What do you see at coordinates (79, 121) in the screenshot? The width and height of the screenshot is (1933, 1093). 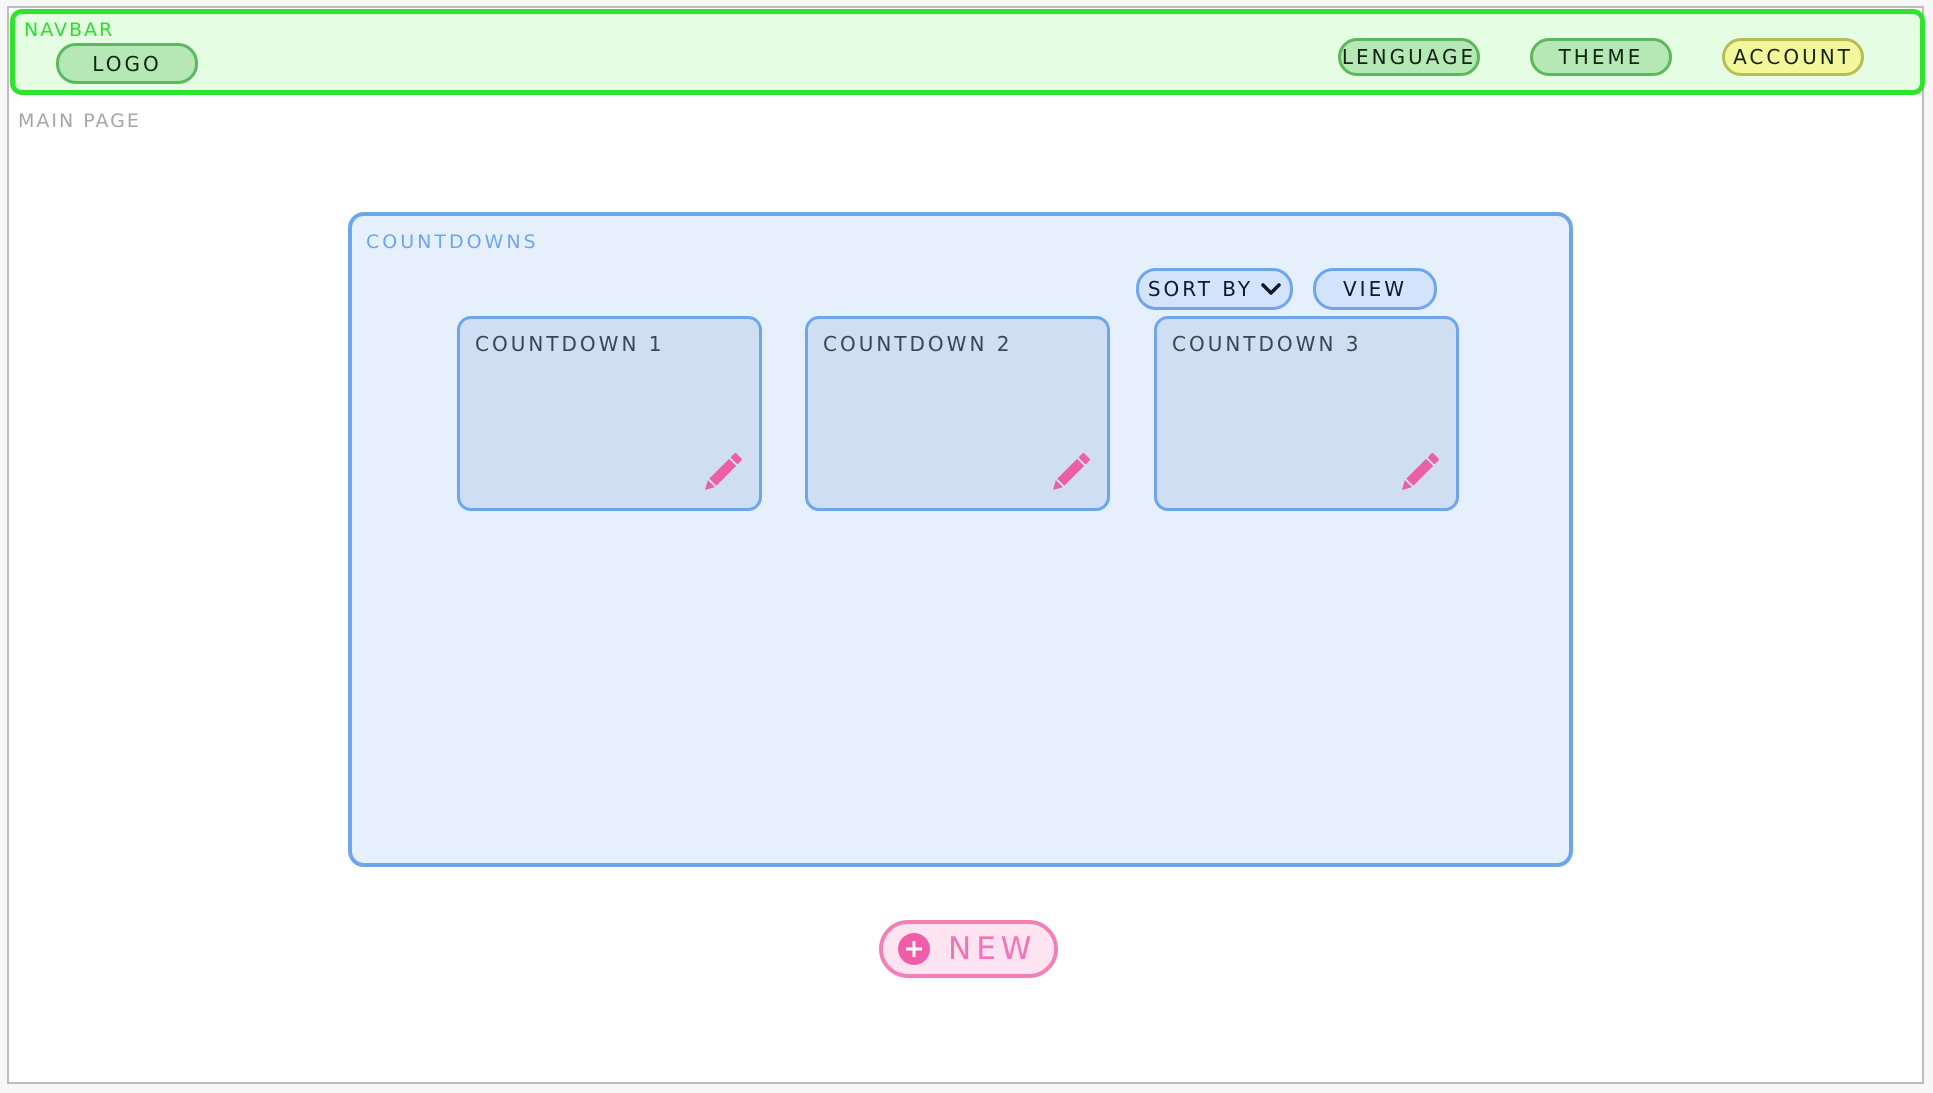 I see `main-page-label: MAIN PAGE` at bounding box center [79, 121].